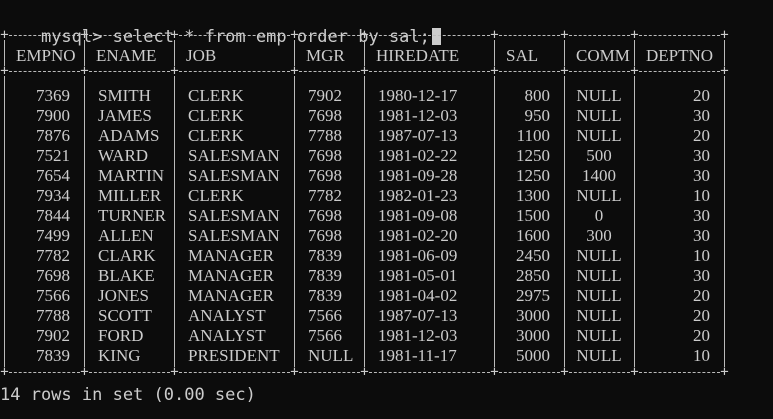 The image size is (773, 419). I want to click on cell-empno: 7934, so click(53, 195).